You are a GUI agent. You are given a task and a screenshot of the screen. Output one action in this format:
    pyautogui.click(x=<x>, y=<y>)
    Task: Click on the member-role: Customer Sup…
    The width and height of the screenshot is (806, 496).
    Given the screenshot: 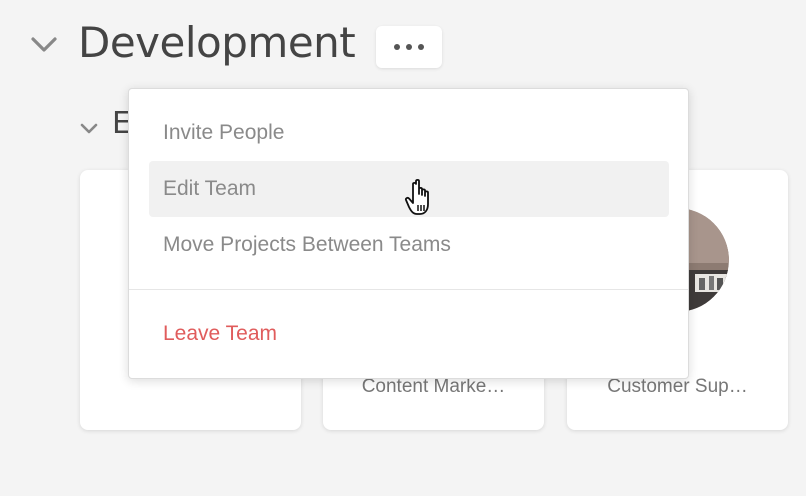 What is the action you would take?
    pyautogui.click(x=677, y=386)
    